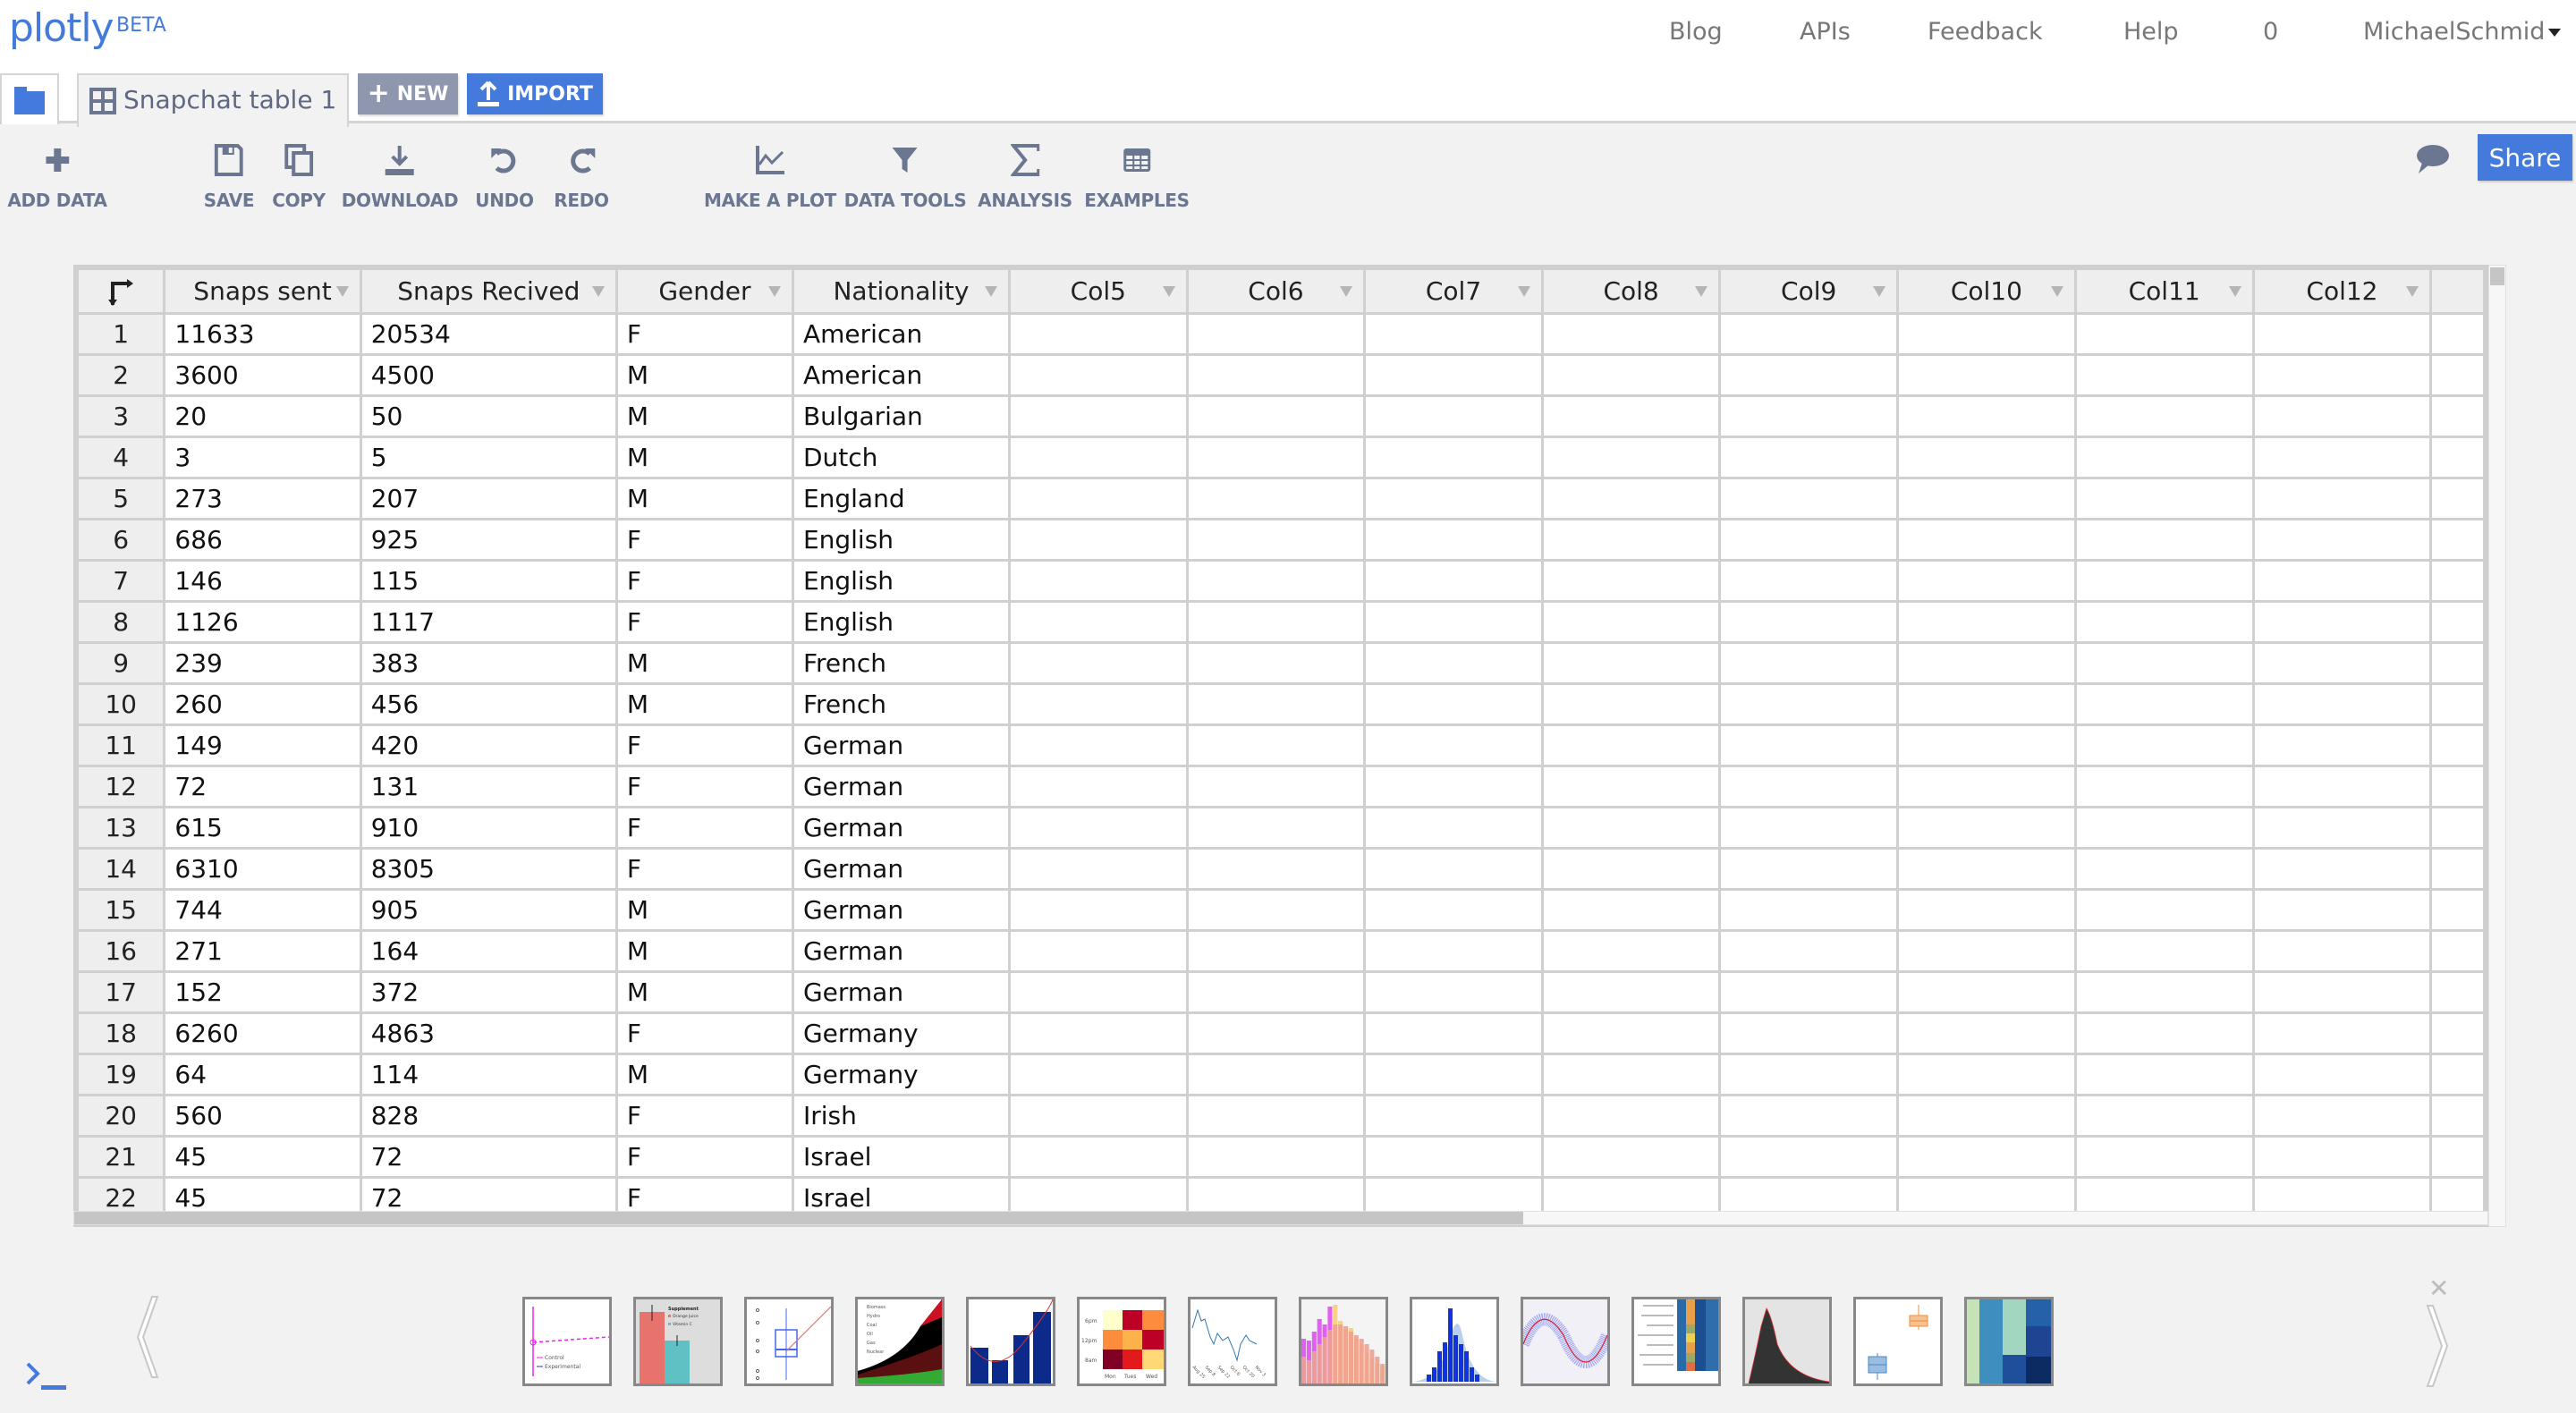  I want to click on column-header: Snaps sent, so click(262, 291).